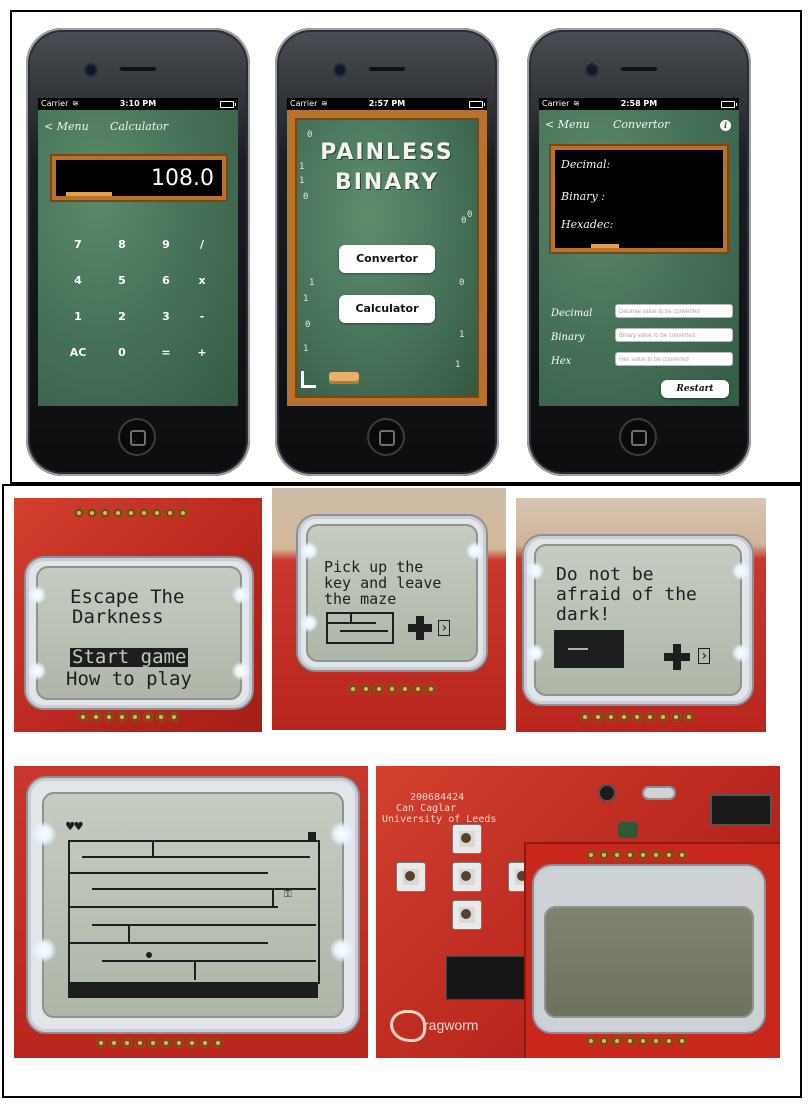 The image size is (812, 1106). Describe the element at coordinates (674, 335) in the screenshot. I see `binary-input: Binary value to be converted` at that location.